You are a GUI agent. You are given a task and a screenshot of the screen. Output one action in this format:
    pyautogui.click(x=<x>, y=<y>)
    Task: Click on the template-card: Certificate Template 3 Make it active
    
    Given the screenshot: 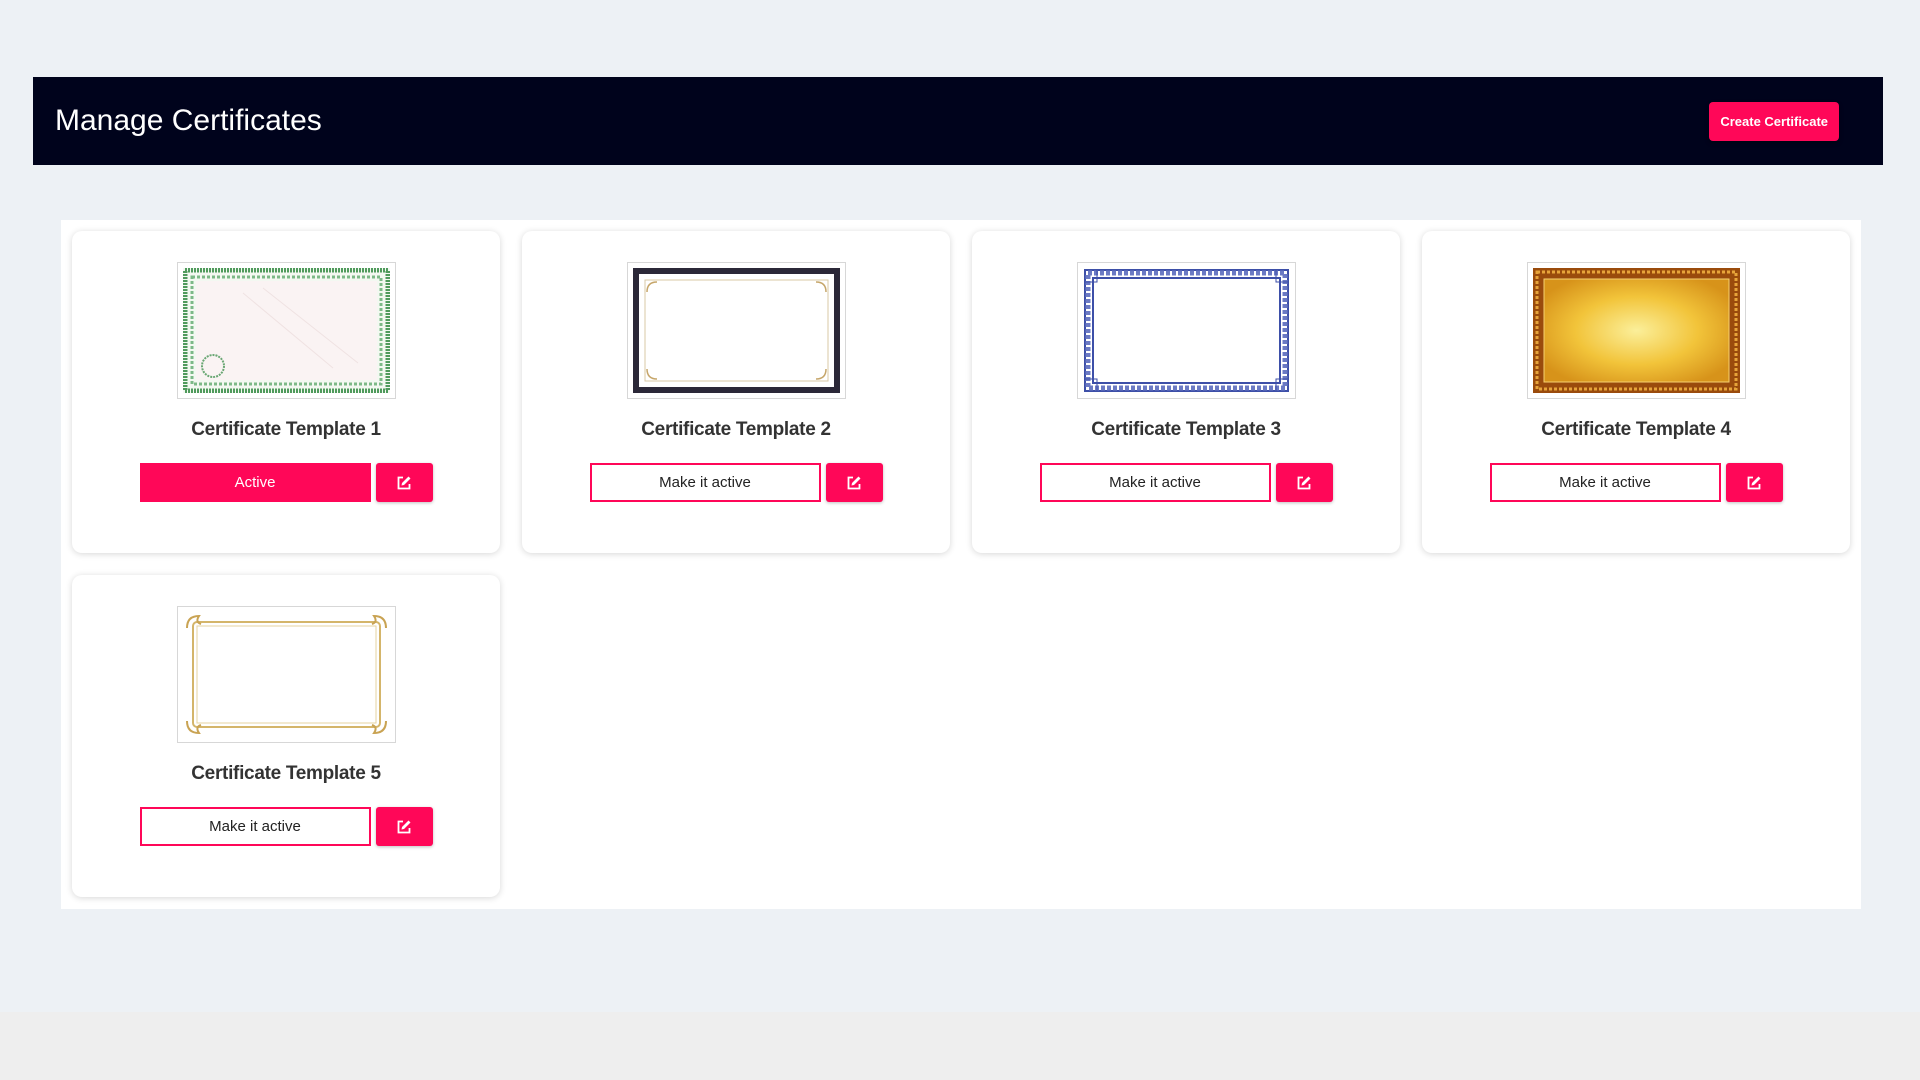 What is the action you would take?
    pyautogui.click(x=1186, y=392)
    